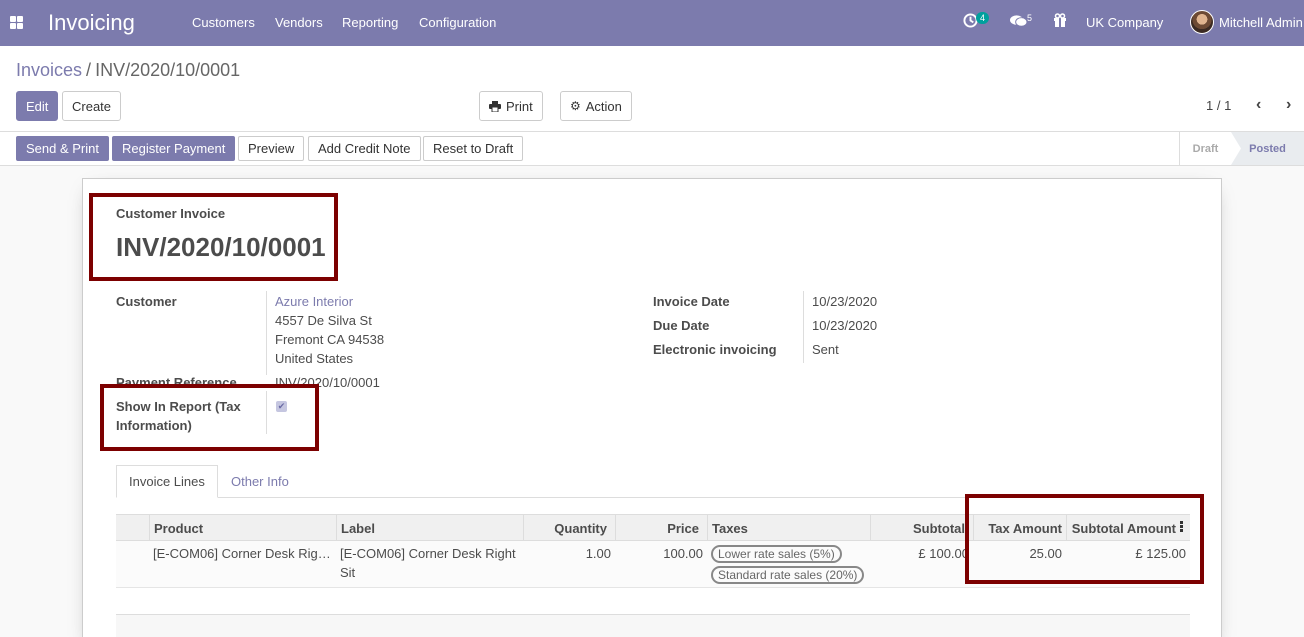  Describe the element at coordinates (788, 575) in the screenshot. I see `tax-tag: Standard rate sales (20%)` at that location.